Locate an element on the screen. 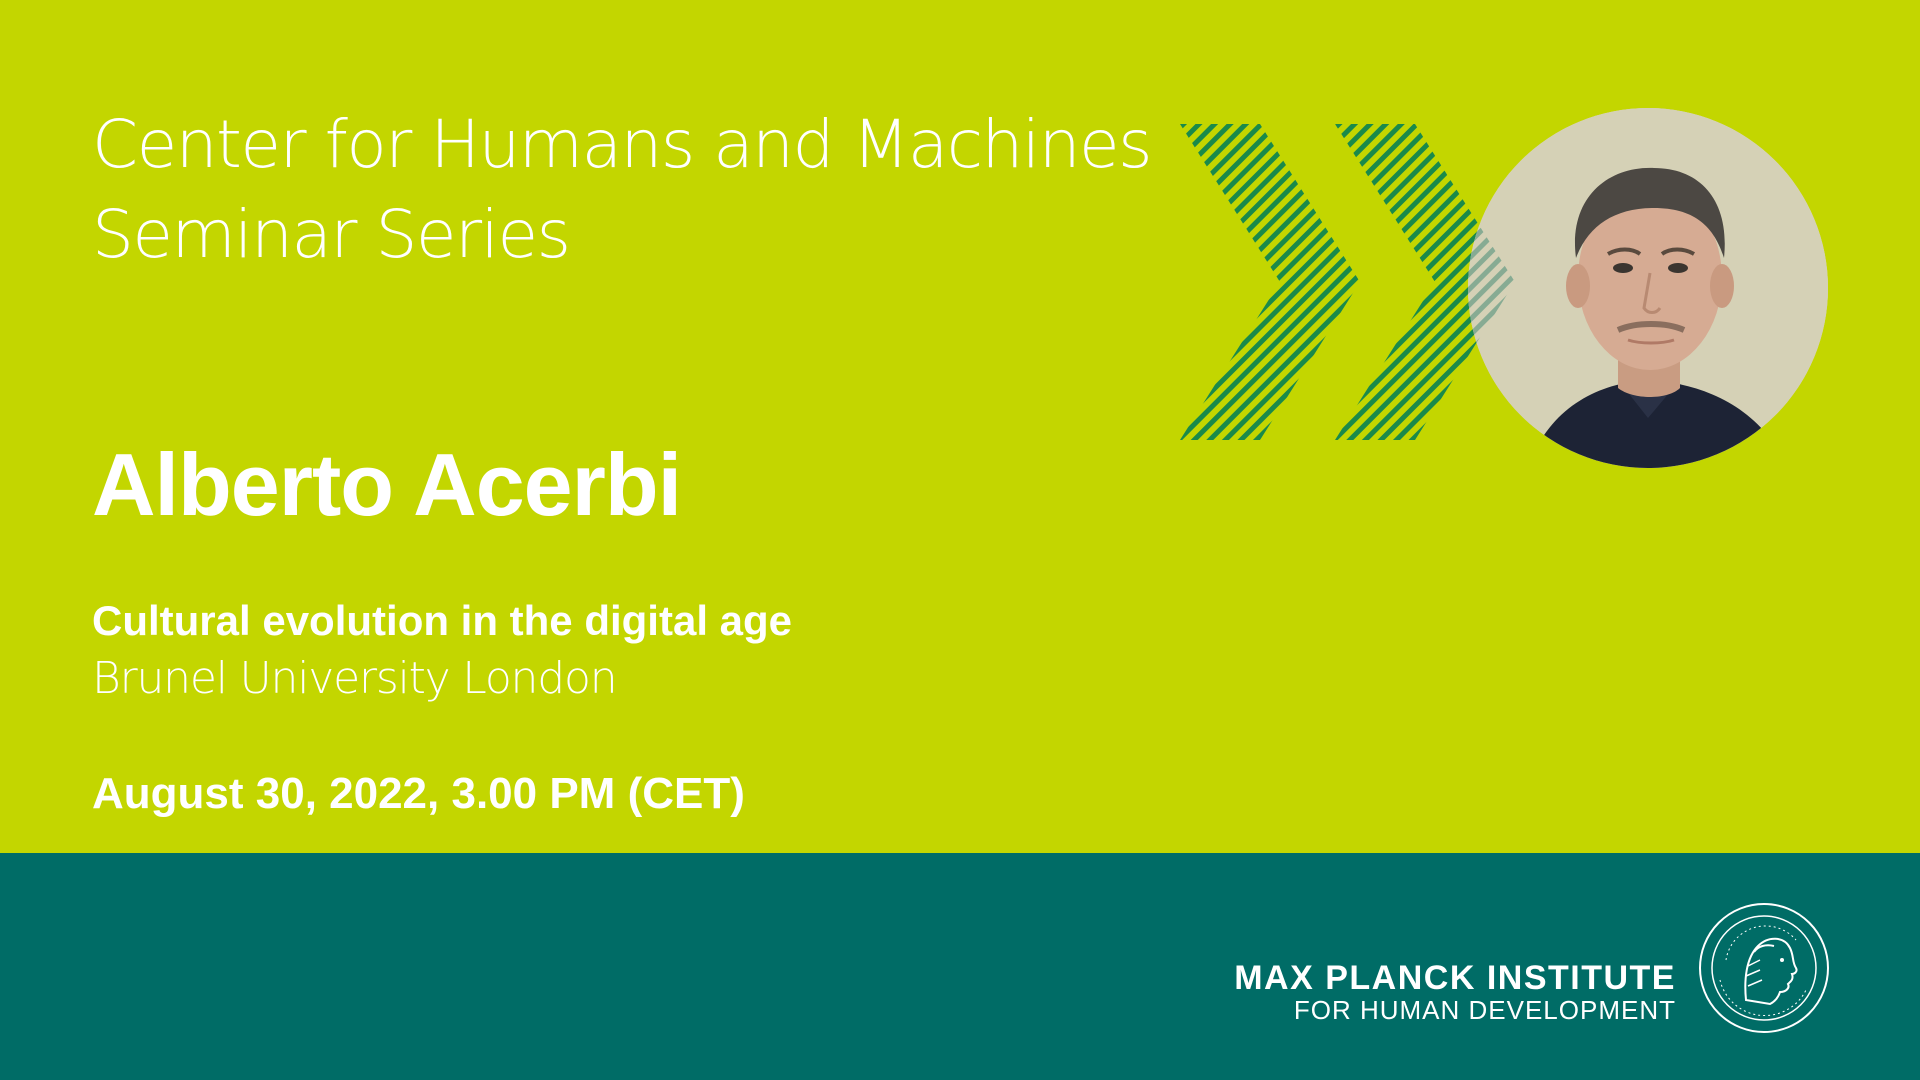 The height and width of the screenshot is (1080, 1920). institute-subtitle: FOR HUMAN DEVELOPMENT is located at coordinates (1484, 1010).